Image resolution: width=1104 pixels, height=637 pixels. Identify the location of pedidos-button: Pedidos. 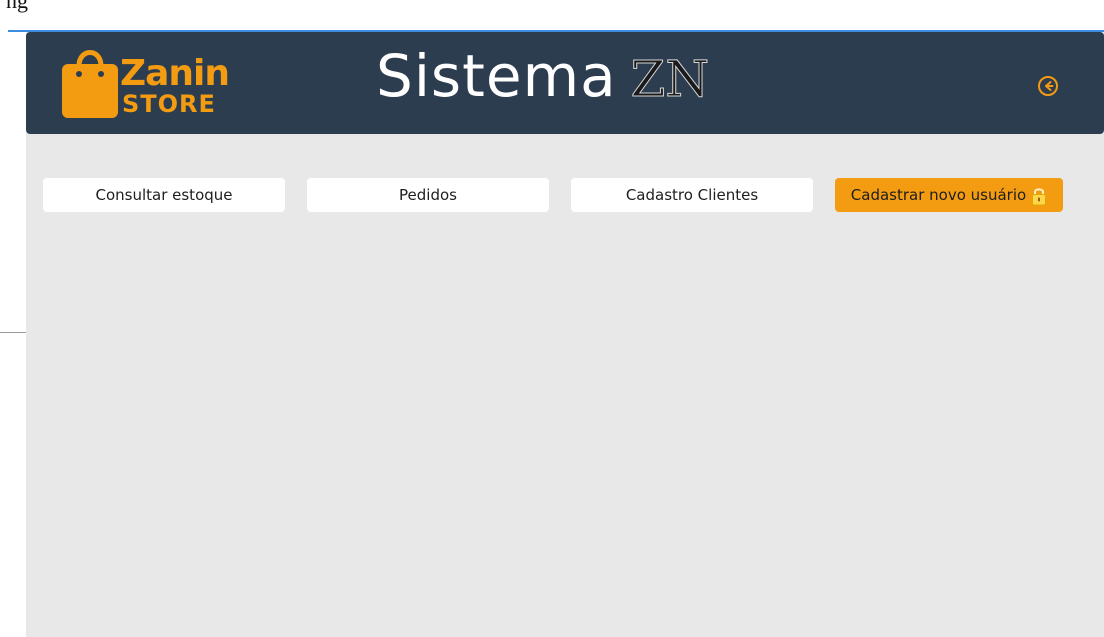
(428, 195).